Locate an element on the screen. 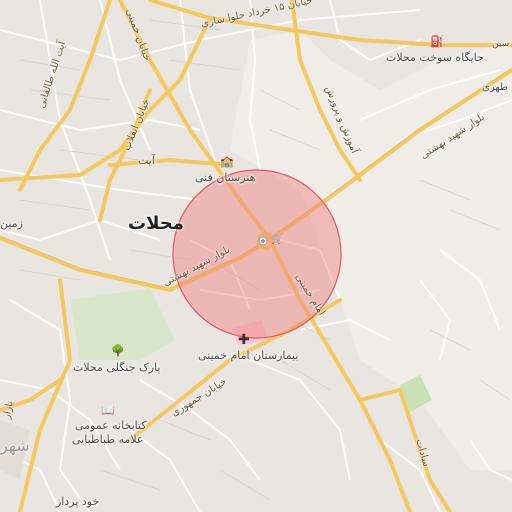 This screenshot has width=512, height=512. hospital-label: بیمارستان امام خمینی is located at coordinates (248, 356).